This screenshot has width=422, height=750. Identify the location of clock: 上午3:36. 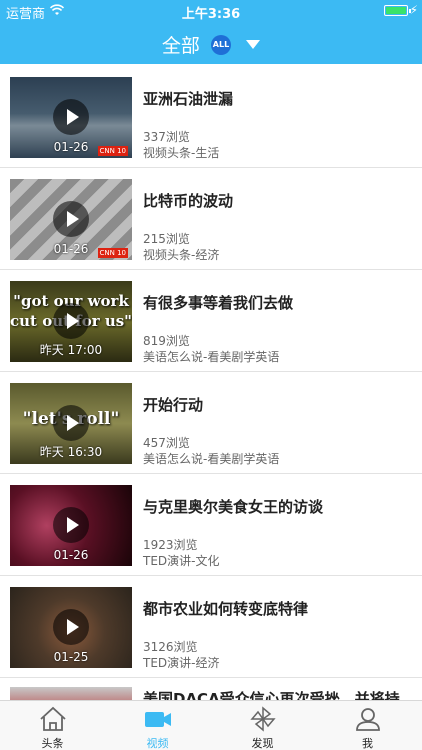
(211, 14).